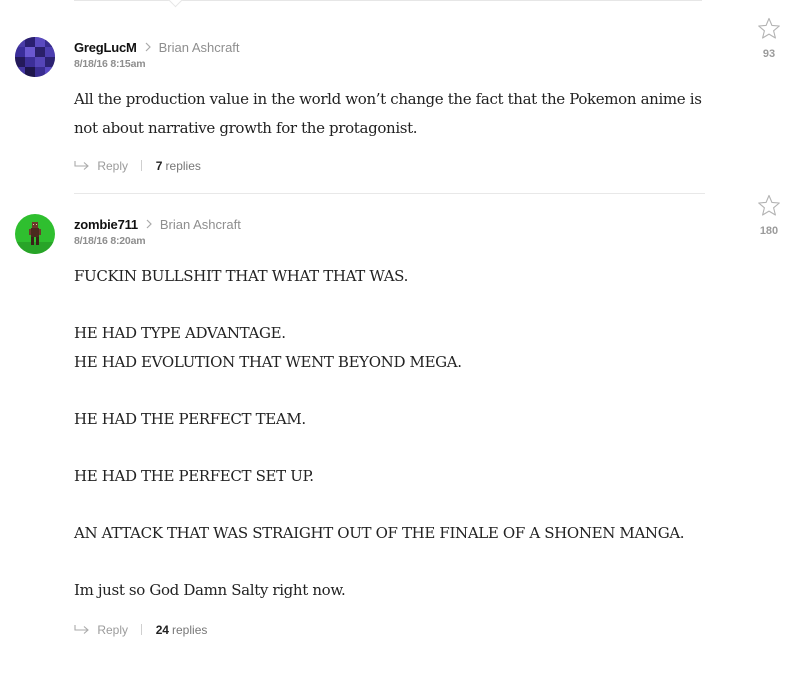 This screenshot has height=687, width=800. Describe the element at coordinates (769, 54) in the screenshot. I see `star-count: 93` at that location.